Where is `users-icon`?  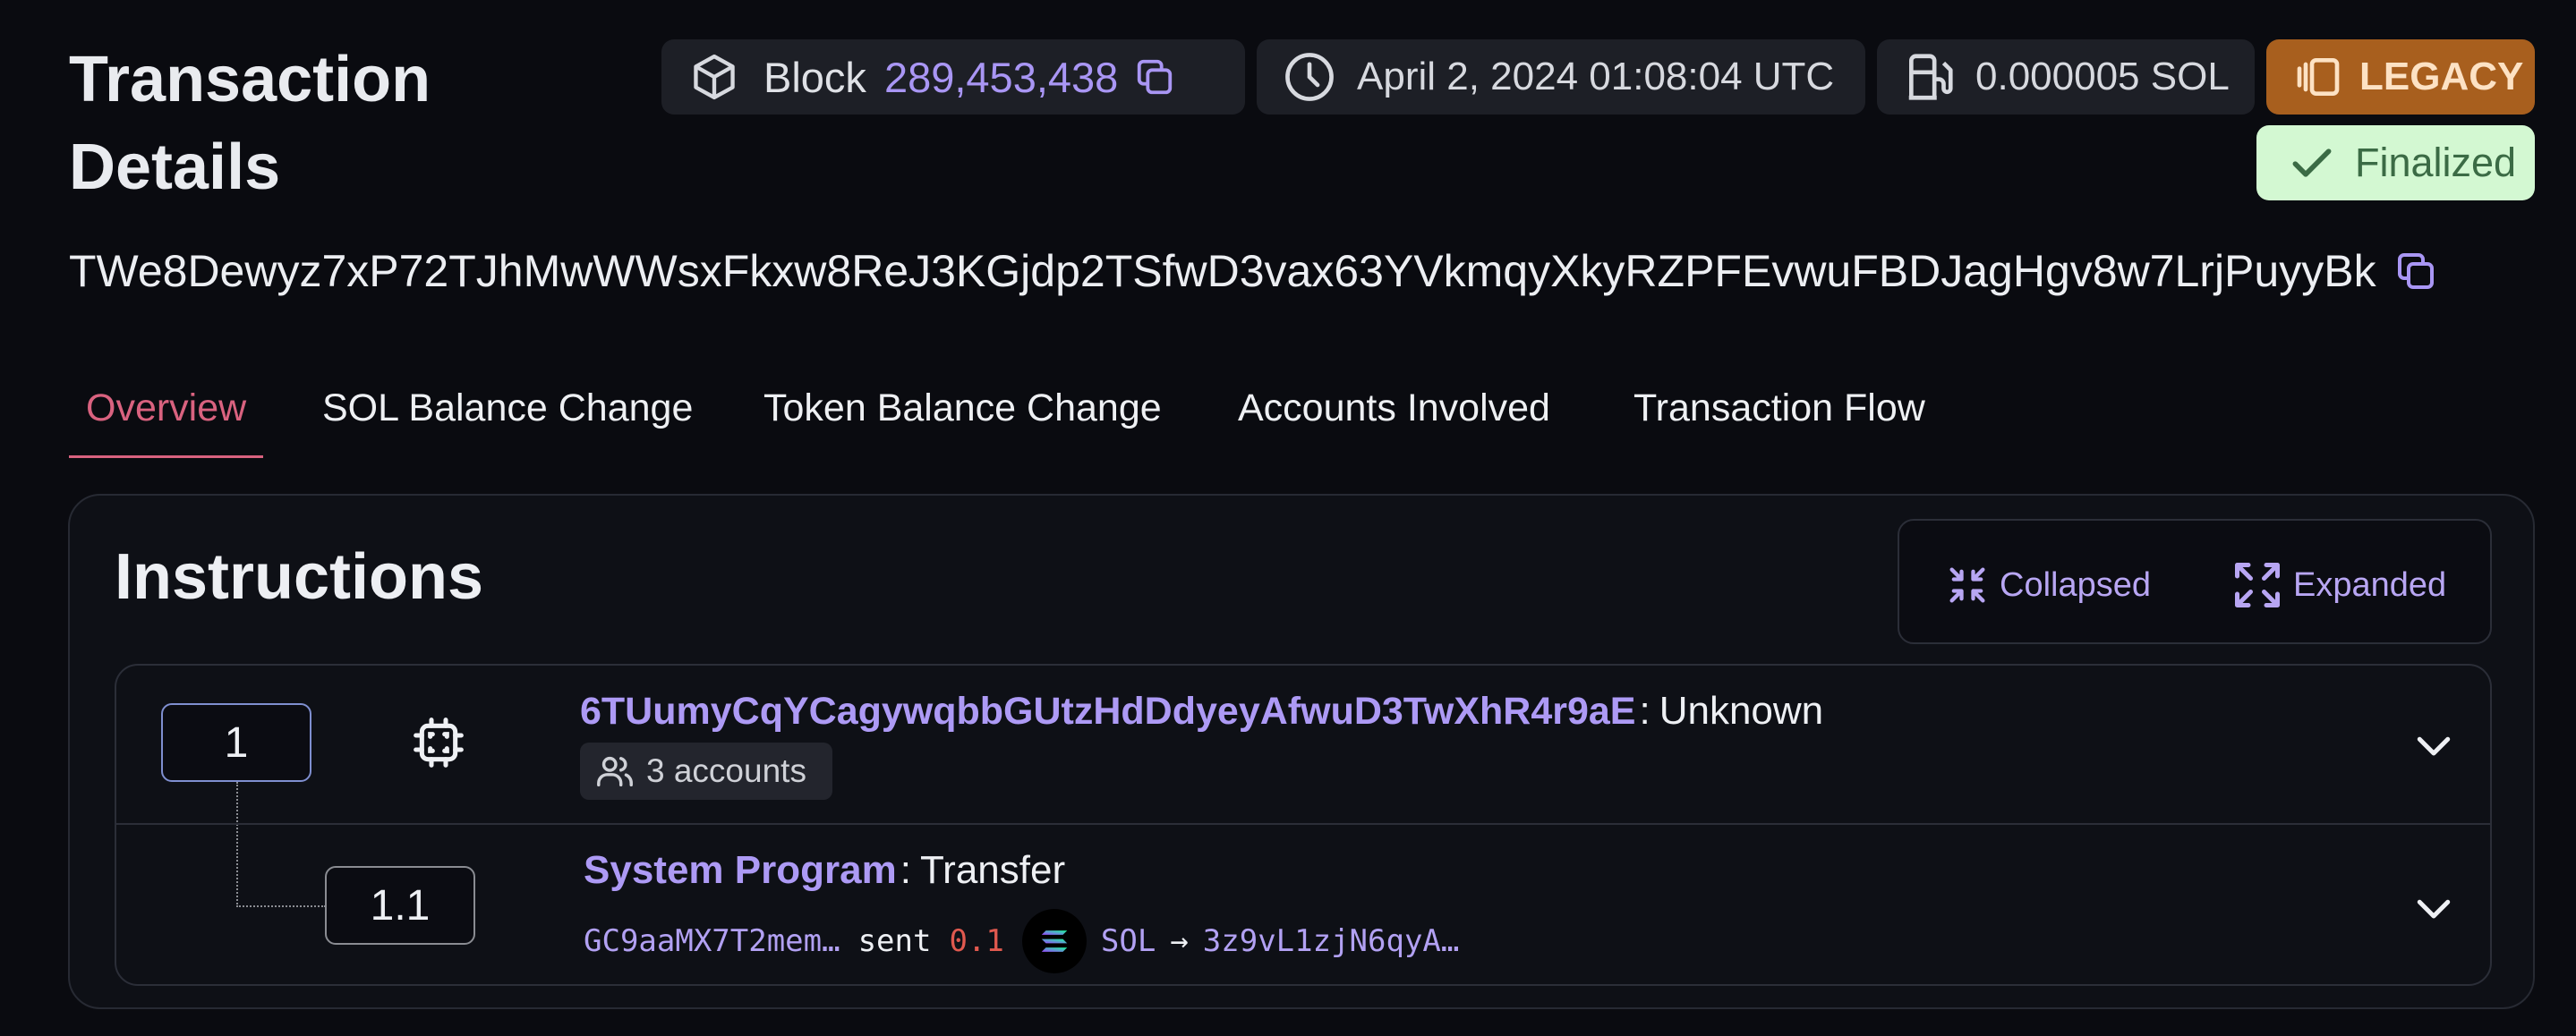 users-icon is located at coordinates (615, 772).